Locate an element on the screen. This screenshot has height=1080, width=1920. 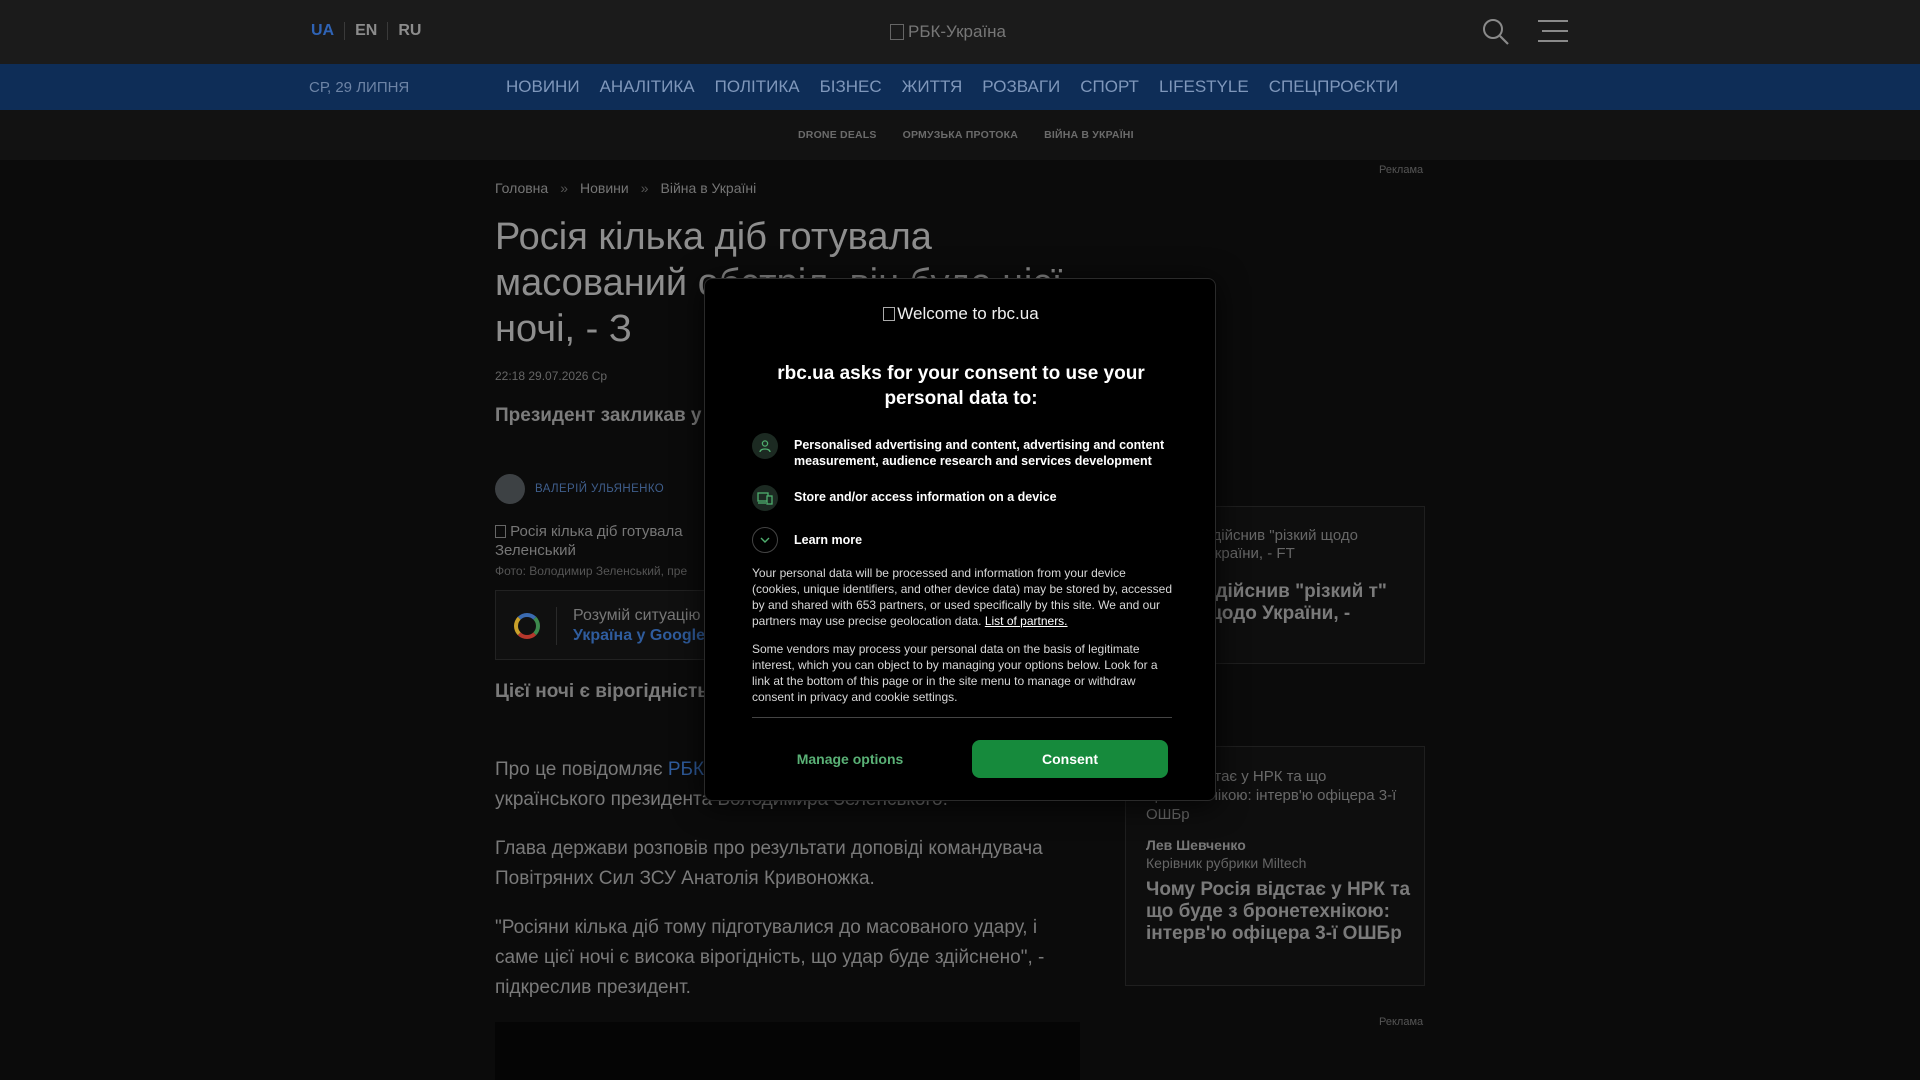
chevron-down-icon is located at coordinates (765, 540).